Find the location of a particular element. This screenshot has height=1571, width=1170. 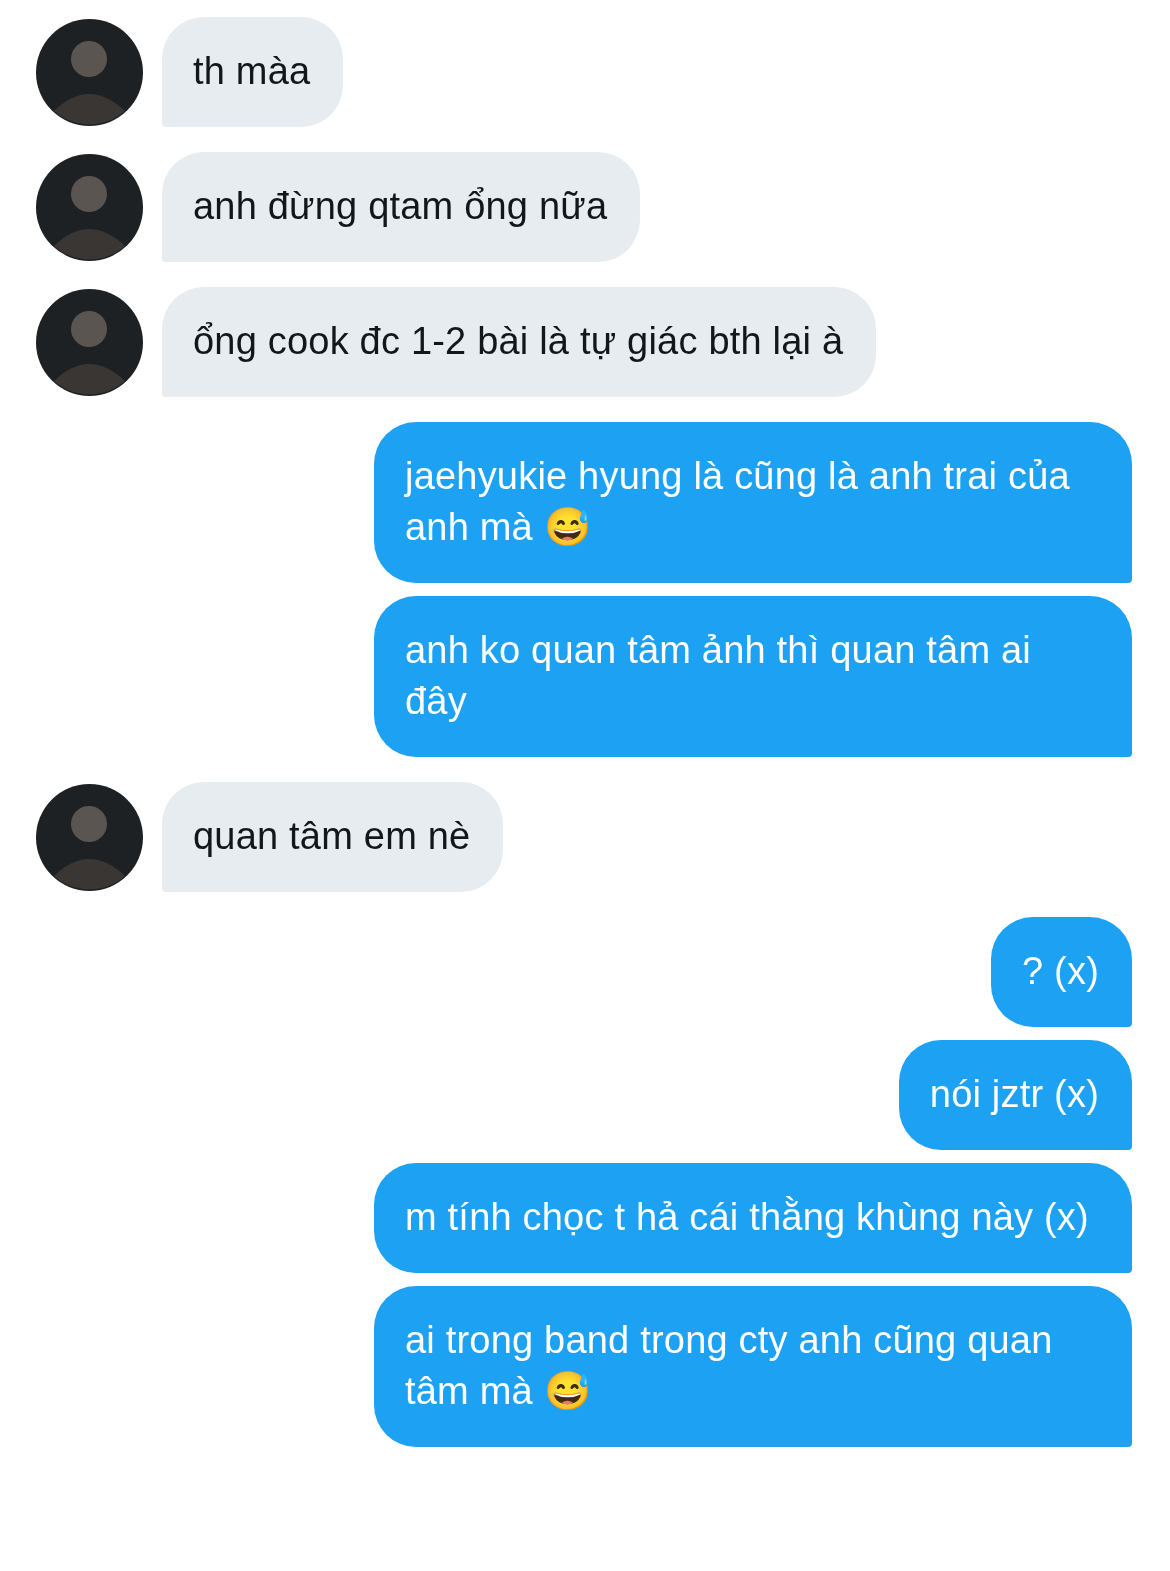

received-message: anh đừng qtam ổng nữa is located at coordinates (401, 207).